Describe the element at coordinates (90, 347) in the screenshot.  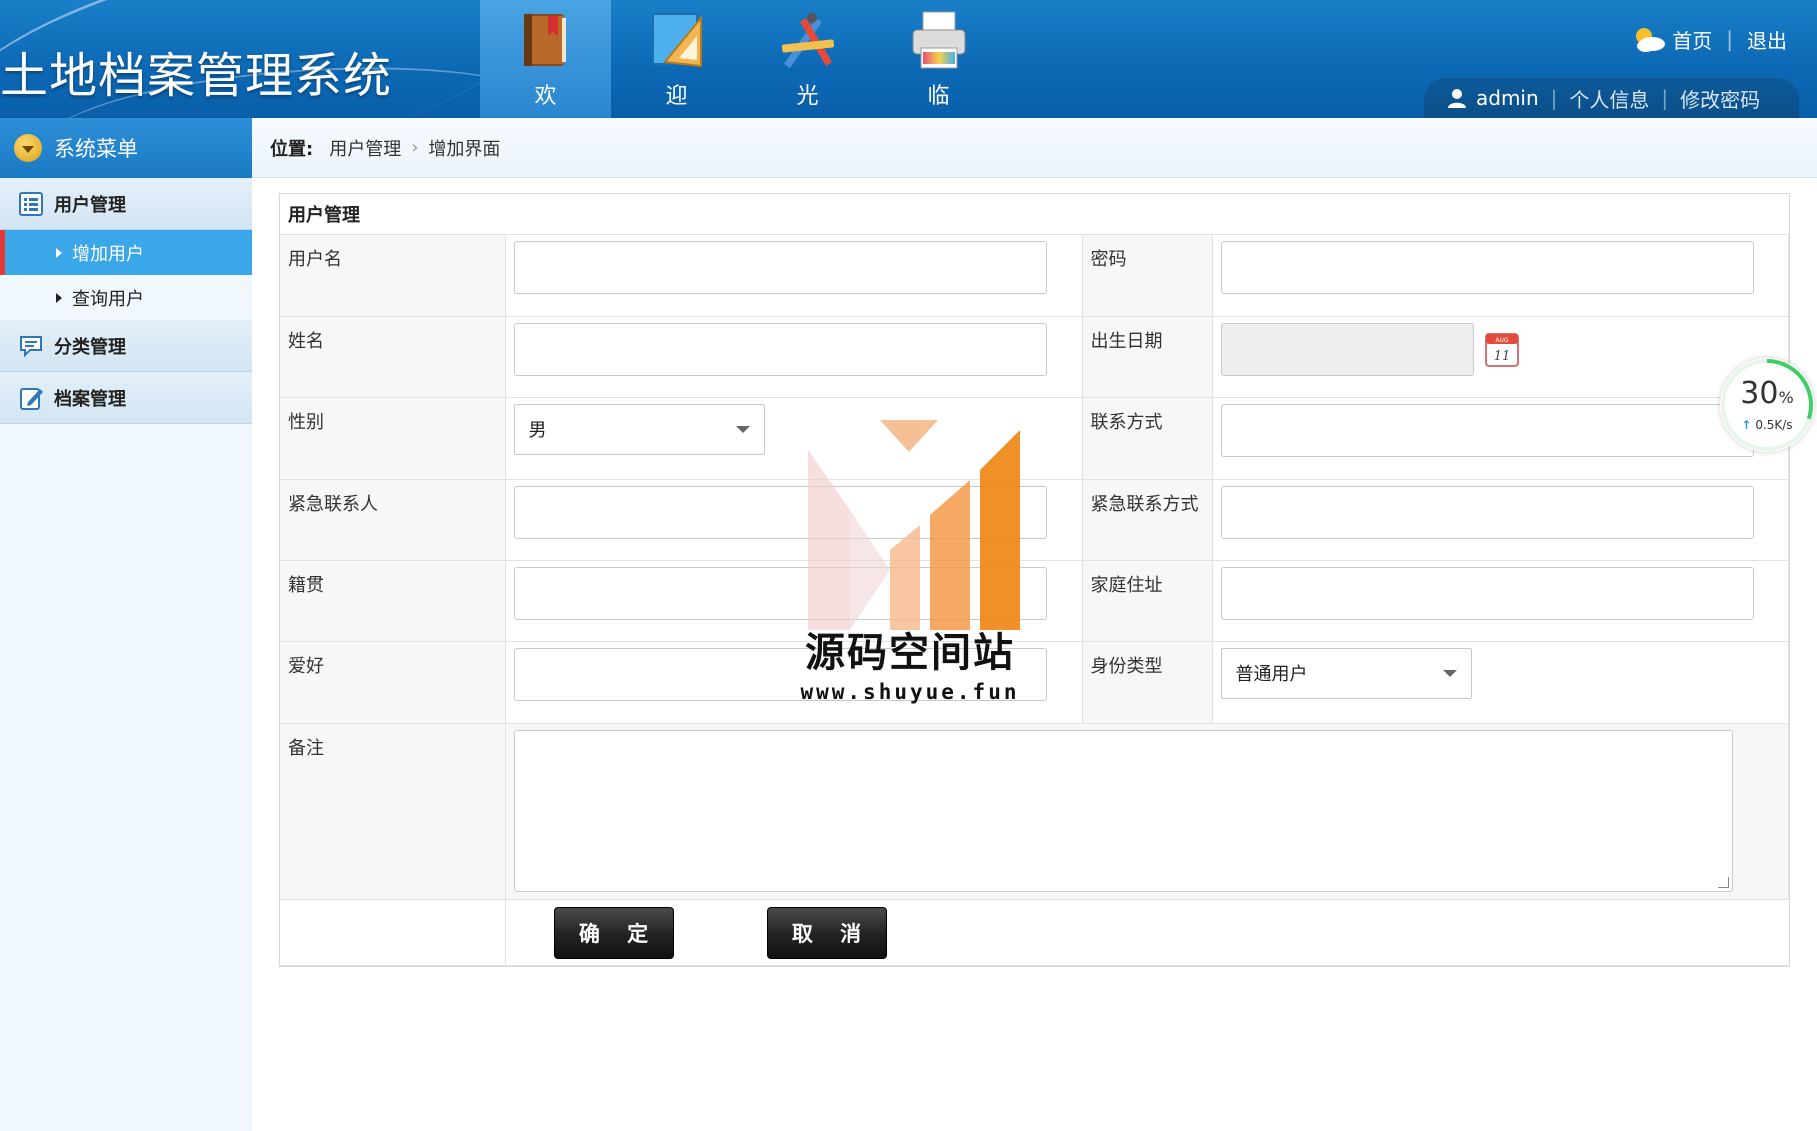
I see `sidebar-group-label: 分类管理` at that location.